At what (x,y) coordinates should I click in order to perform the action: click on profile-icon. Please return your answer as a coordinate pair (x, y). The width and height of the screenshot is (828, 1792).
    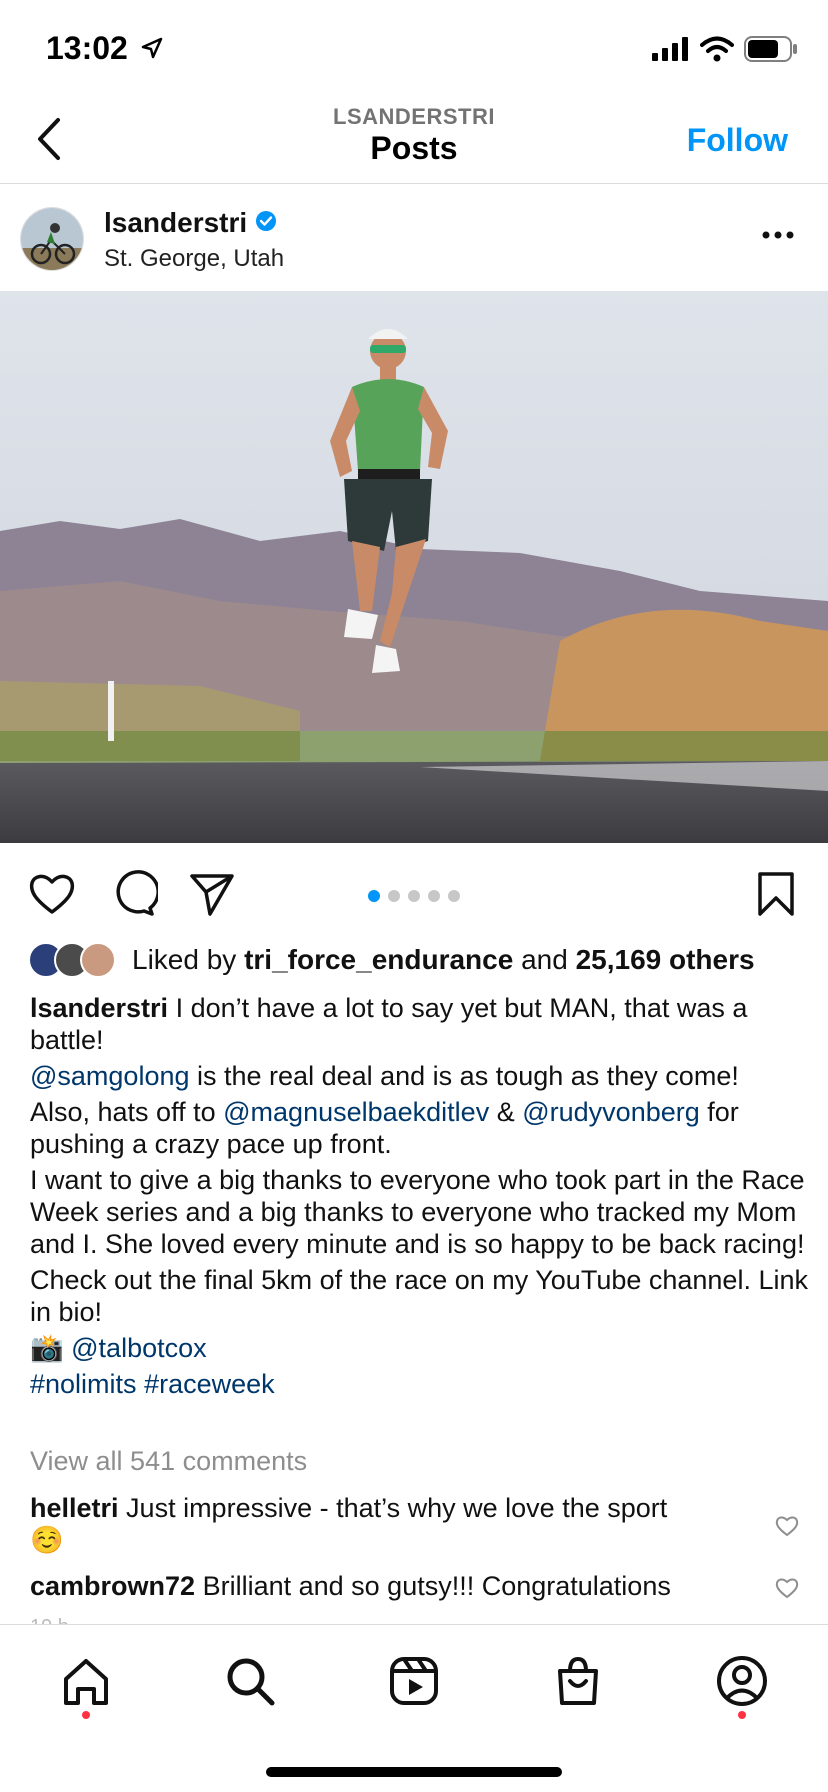
    Looking at the image, I should click on (742, 1681).